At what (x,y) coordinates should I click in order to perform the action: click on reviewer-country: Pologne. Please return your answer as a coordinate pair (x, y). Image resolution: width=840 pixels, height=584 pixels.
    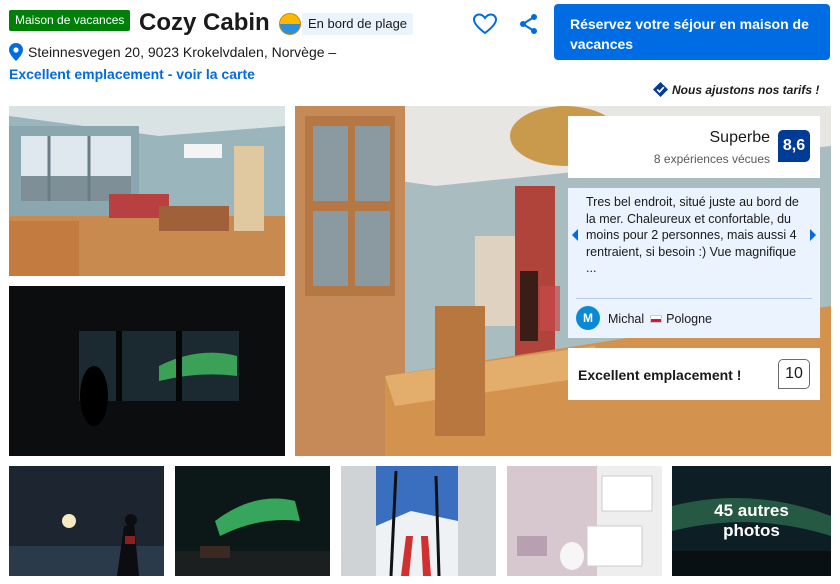
    Looking at the image, I should click on (689, 319).